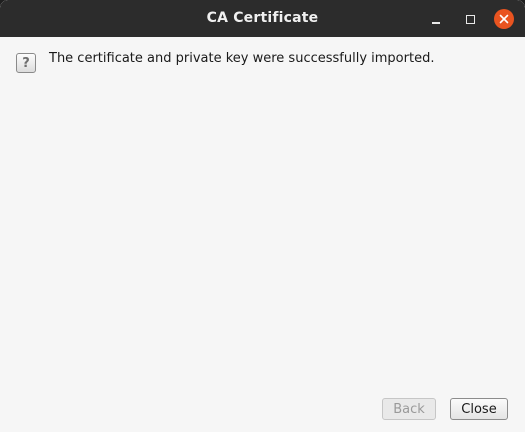 This screenshot has height=432, width=525. I want to click on close-icon, so click(504, 19).